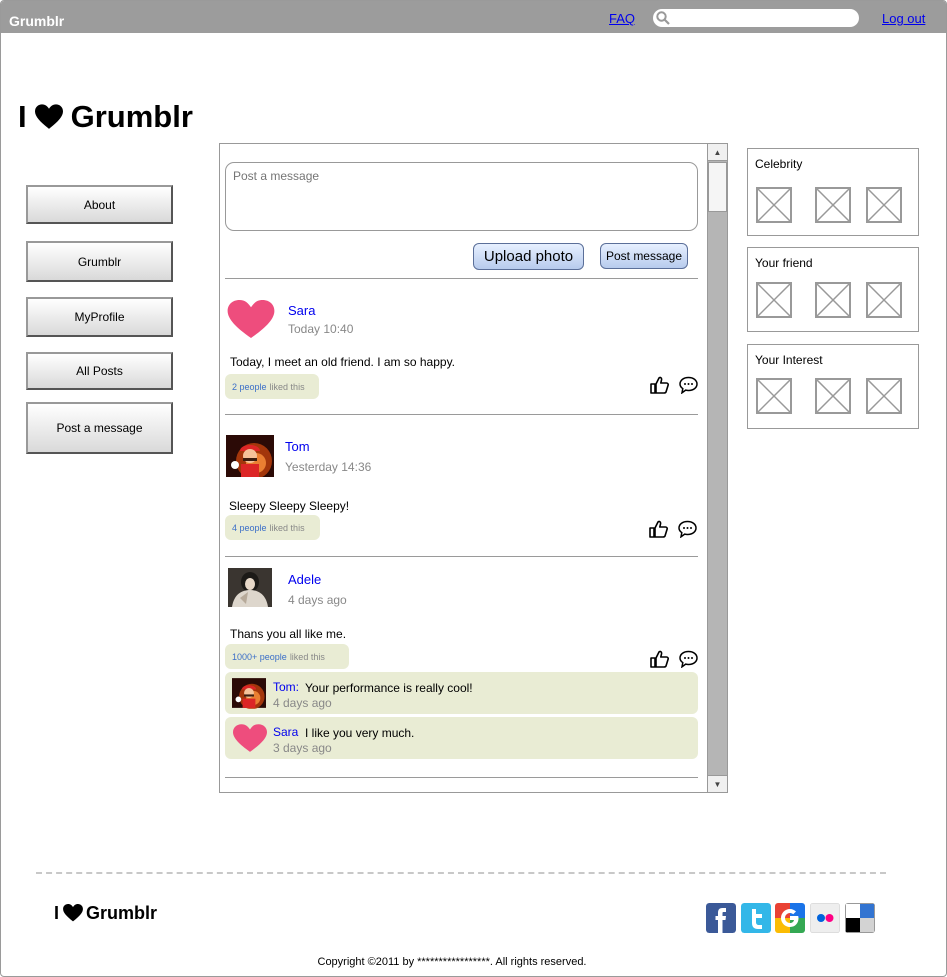 This screenshot has height=977, width=947. Describe the element at coordinates (289, 506) in the screenshot. I see `post-text: Sleepy Sleepy Sleepy!` at that location.